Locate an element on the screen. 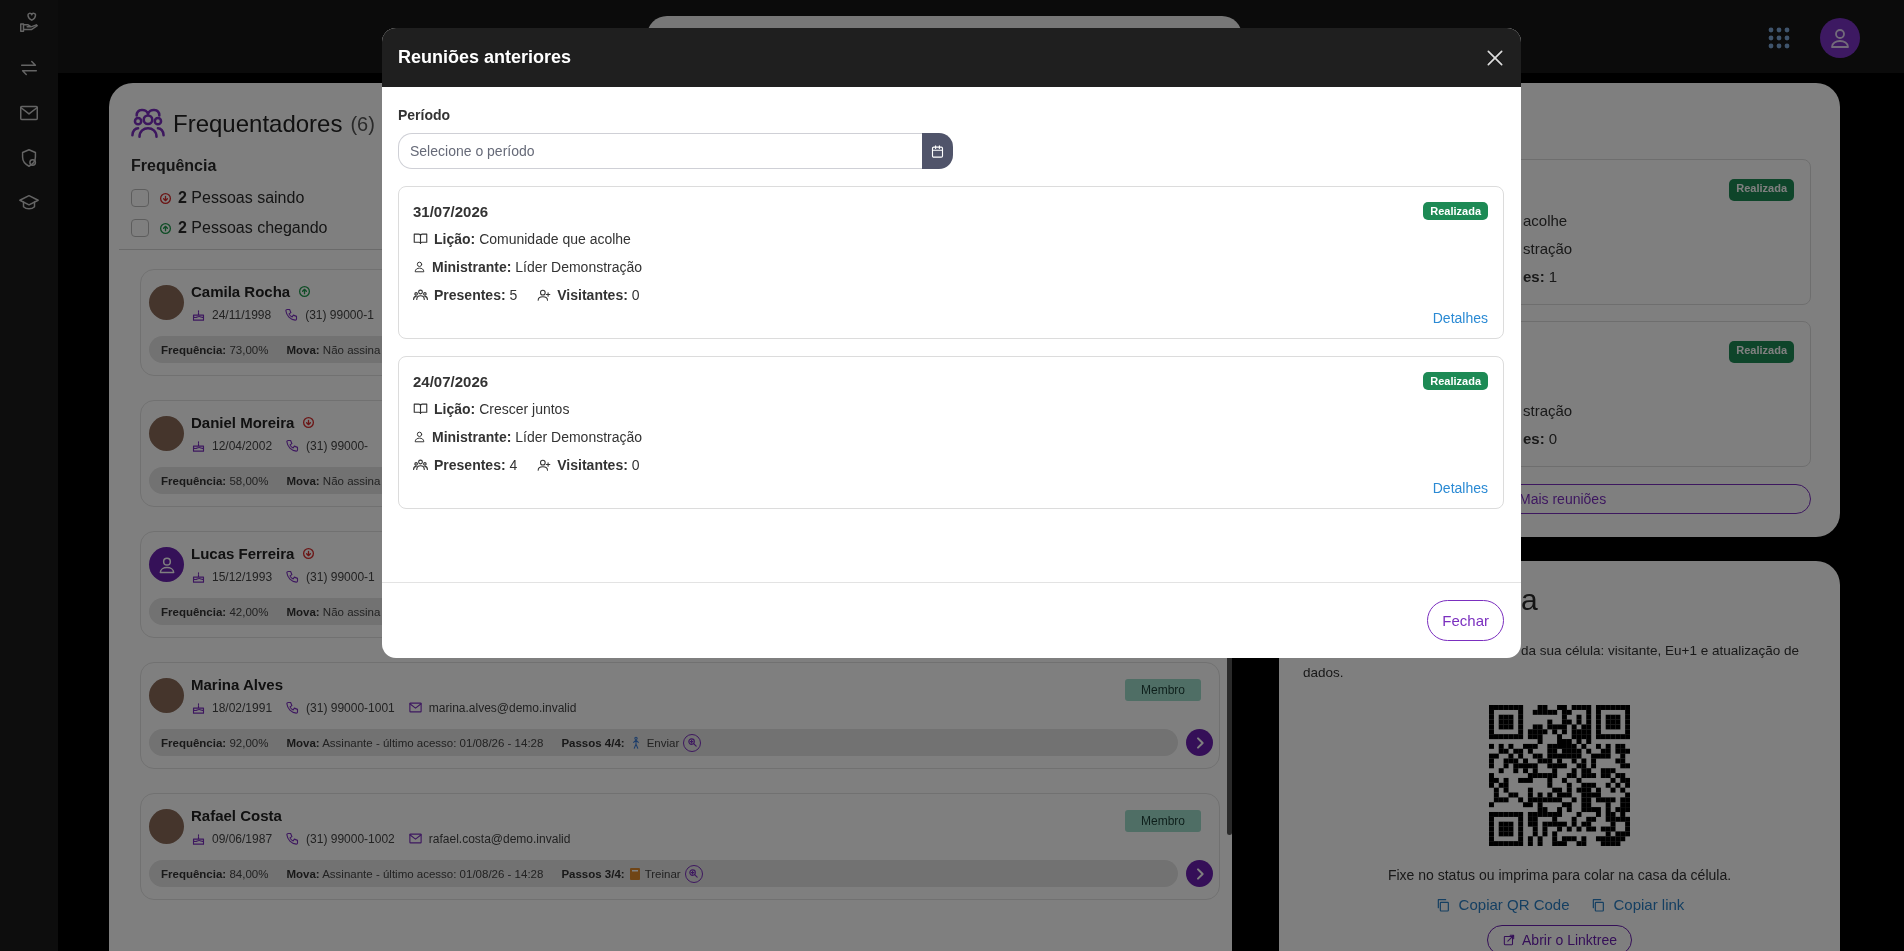 Image resolution: width=1904 pixels, height=951 pixels. email-address: marina.alves@demo.invalid is located at coordinates (502, 707).